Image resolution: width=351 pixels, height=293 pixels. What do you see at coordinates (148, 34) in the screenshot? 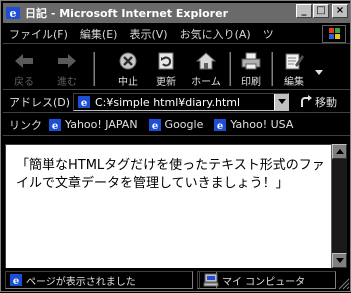
I see `menu-view: 表示(V)` at bounding box center [148, 34].